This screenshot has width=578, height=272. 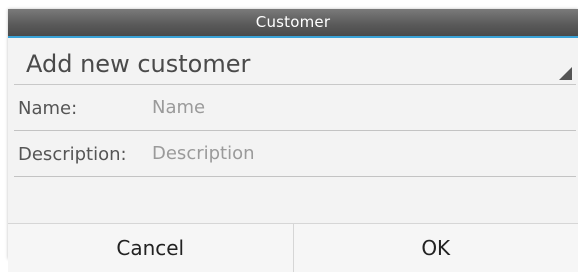 I want to click on name-input, so click(x=361, y=107).